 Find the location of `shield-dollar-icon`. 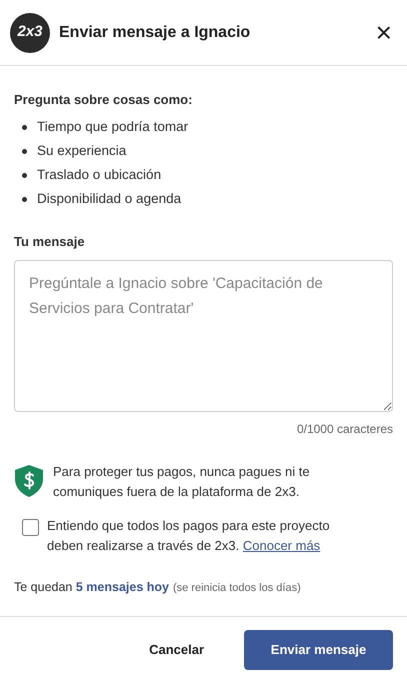

shield-dollar-icon is located at coordinates (29, 481).